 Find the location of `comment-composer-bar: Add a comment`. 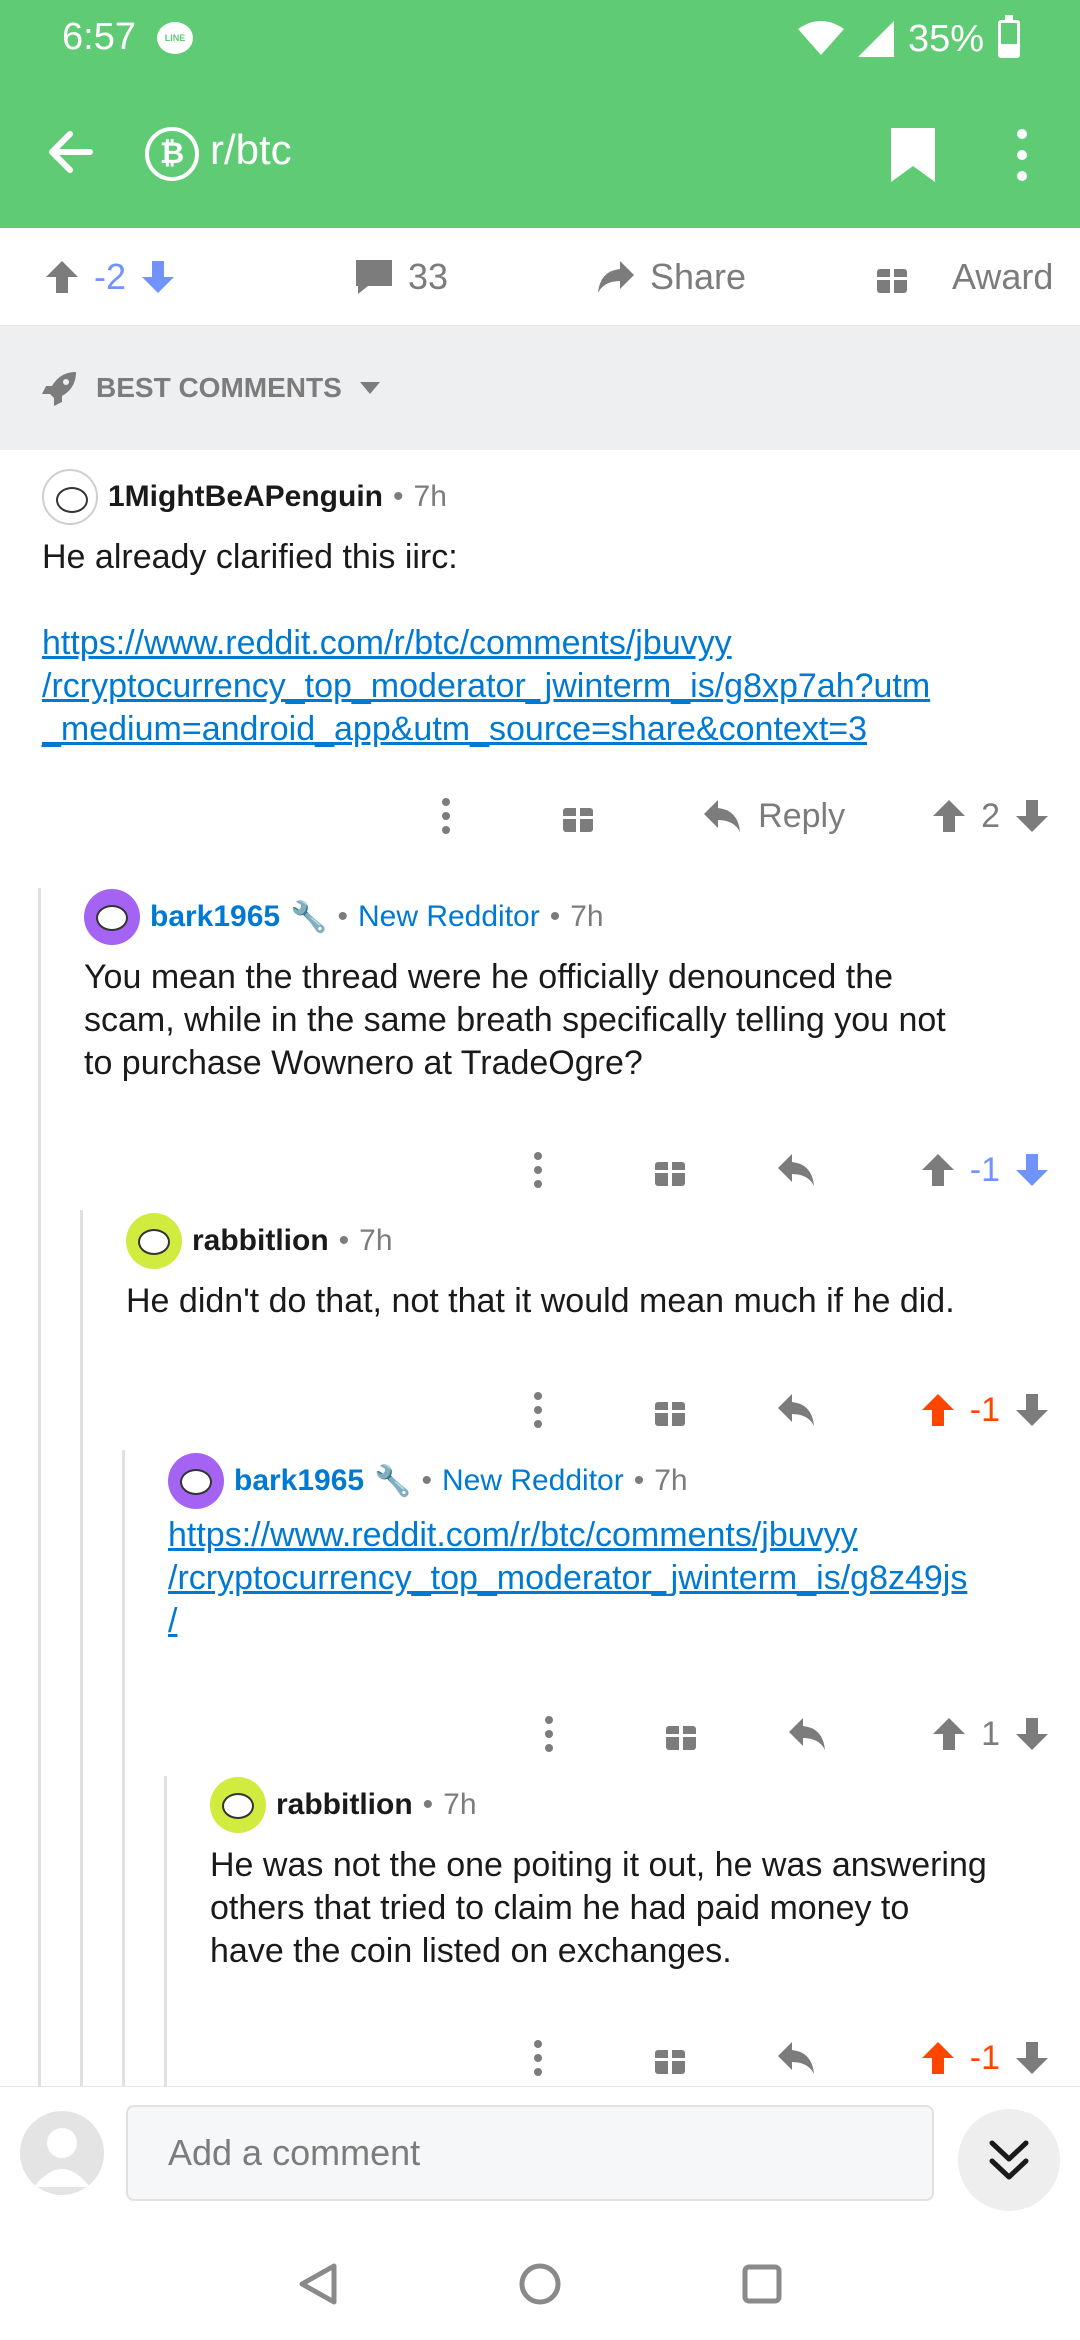

comment-composer-bar: Add a comment is located at coordinates (540, 2151).